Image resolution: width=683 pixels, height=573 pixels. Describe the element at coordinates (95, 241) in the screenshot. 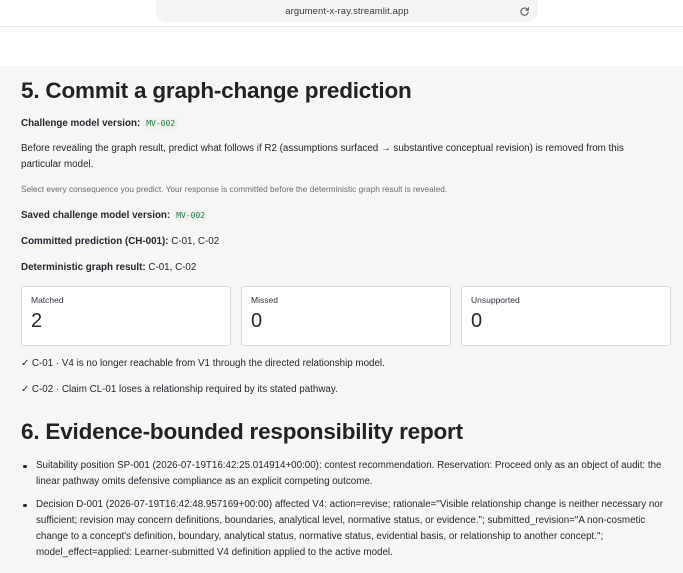

I see `committed-prediction-label: Committed prediction (CH-001):` at that location.